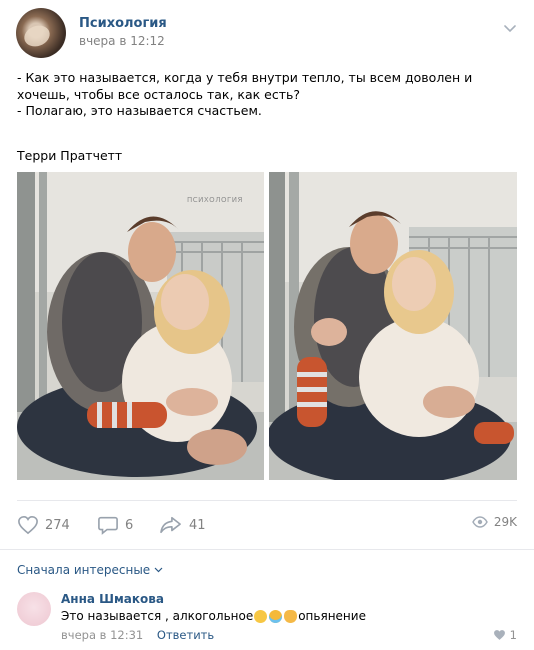 This screenshot has width=534, height=650. I want to click on comment-like-button: 1, so click(505, 635).